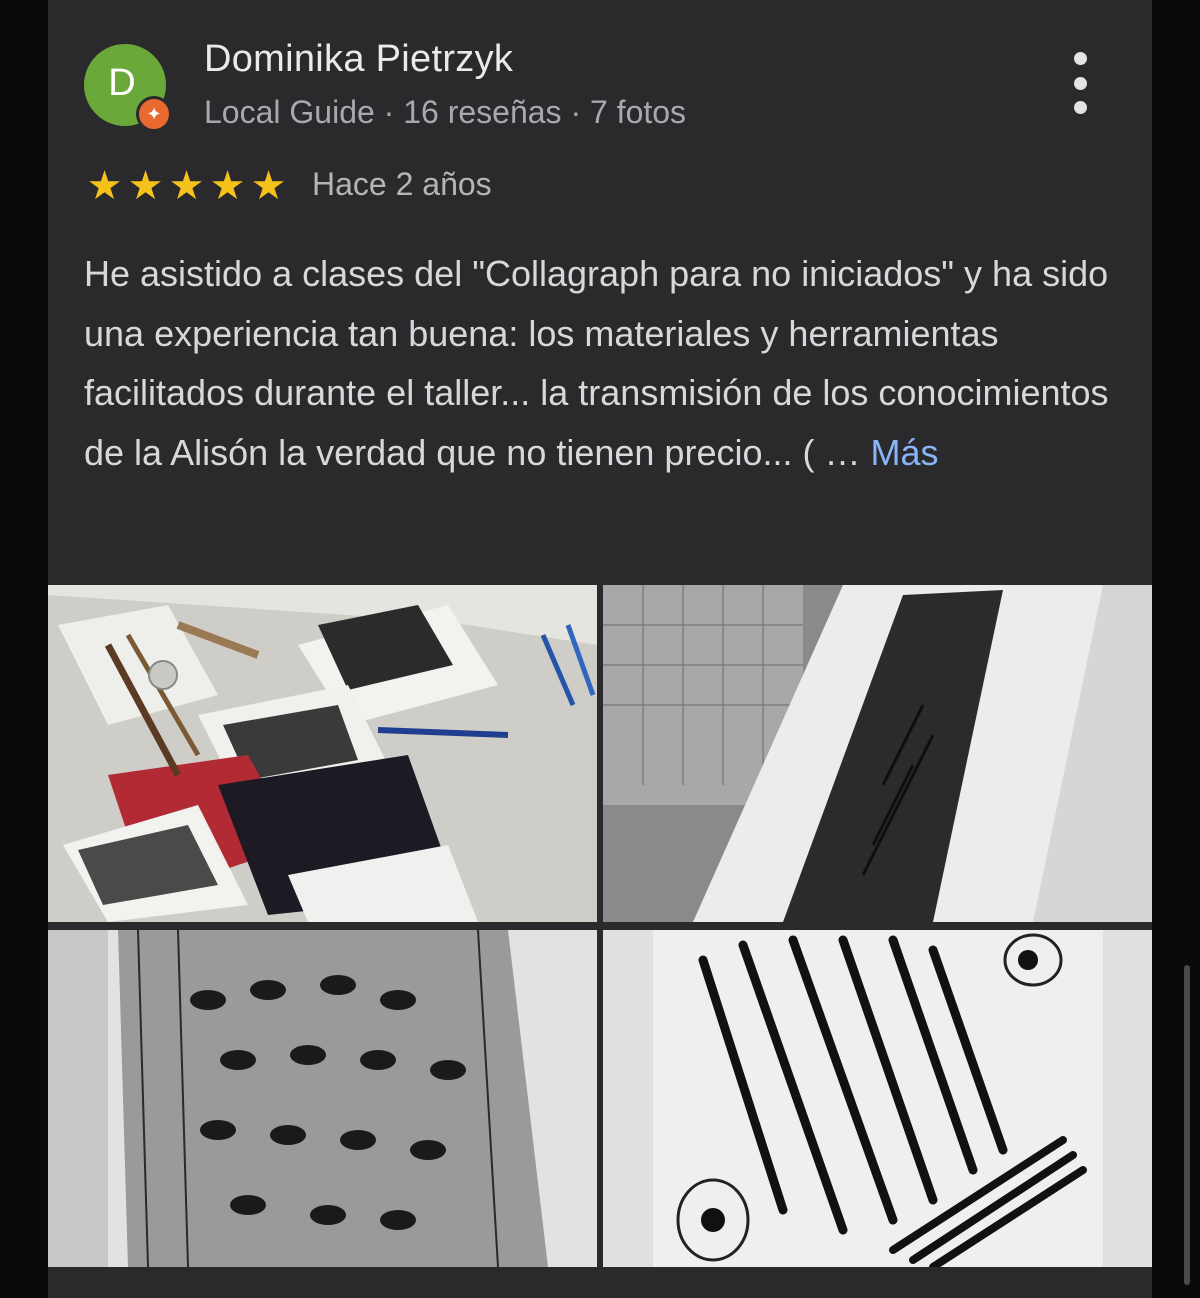  What do you see at coordinates (402, 184) in the screenshot?
I see `review-date: Hace 2 años` at bounding box center [402, 184].